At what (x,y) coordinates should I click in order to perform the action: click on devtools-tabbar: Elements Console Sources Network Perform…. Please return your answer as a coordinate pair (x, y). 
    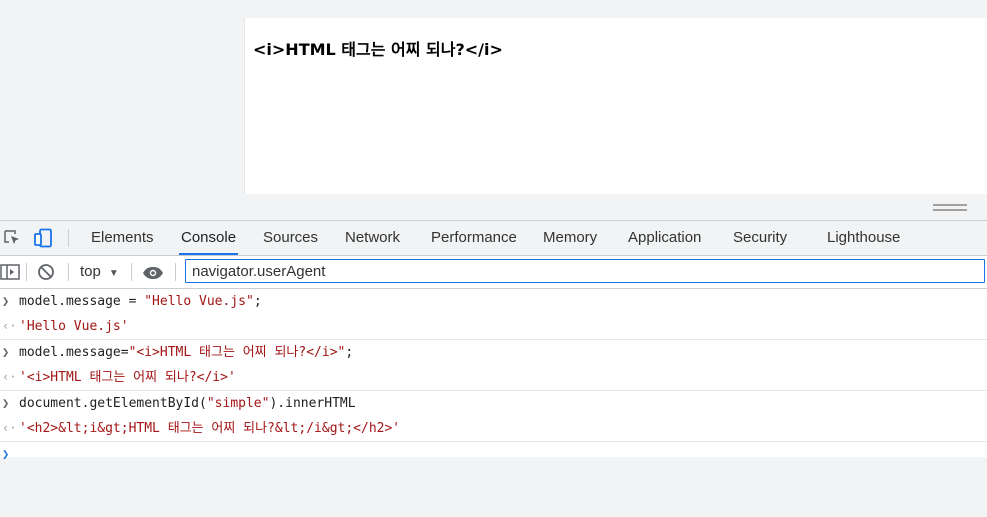
    Looking at the image, I should click on (493, 238).